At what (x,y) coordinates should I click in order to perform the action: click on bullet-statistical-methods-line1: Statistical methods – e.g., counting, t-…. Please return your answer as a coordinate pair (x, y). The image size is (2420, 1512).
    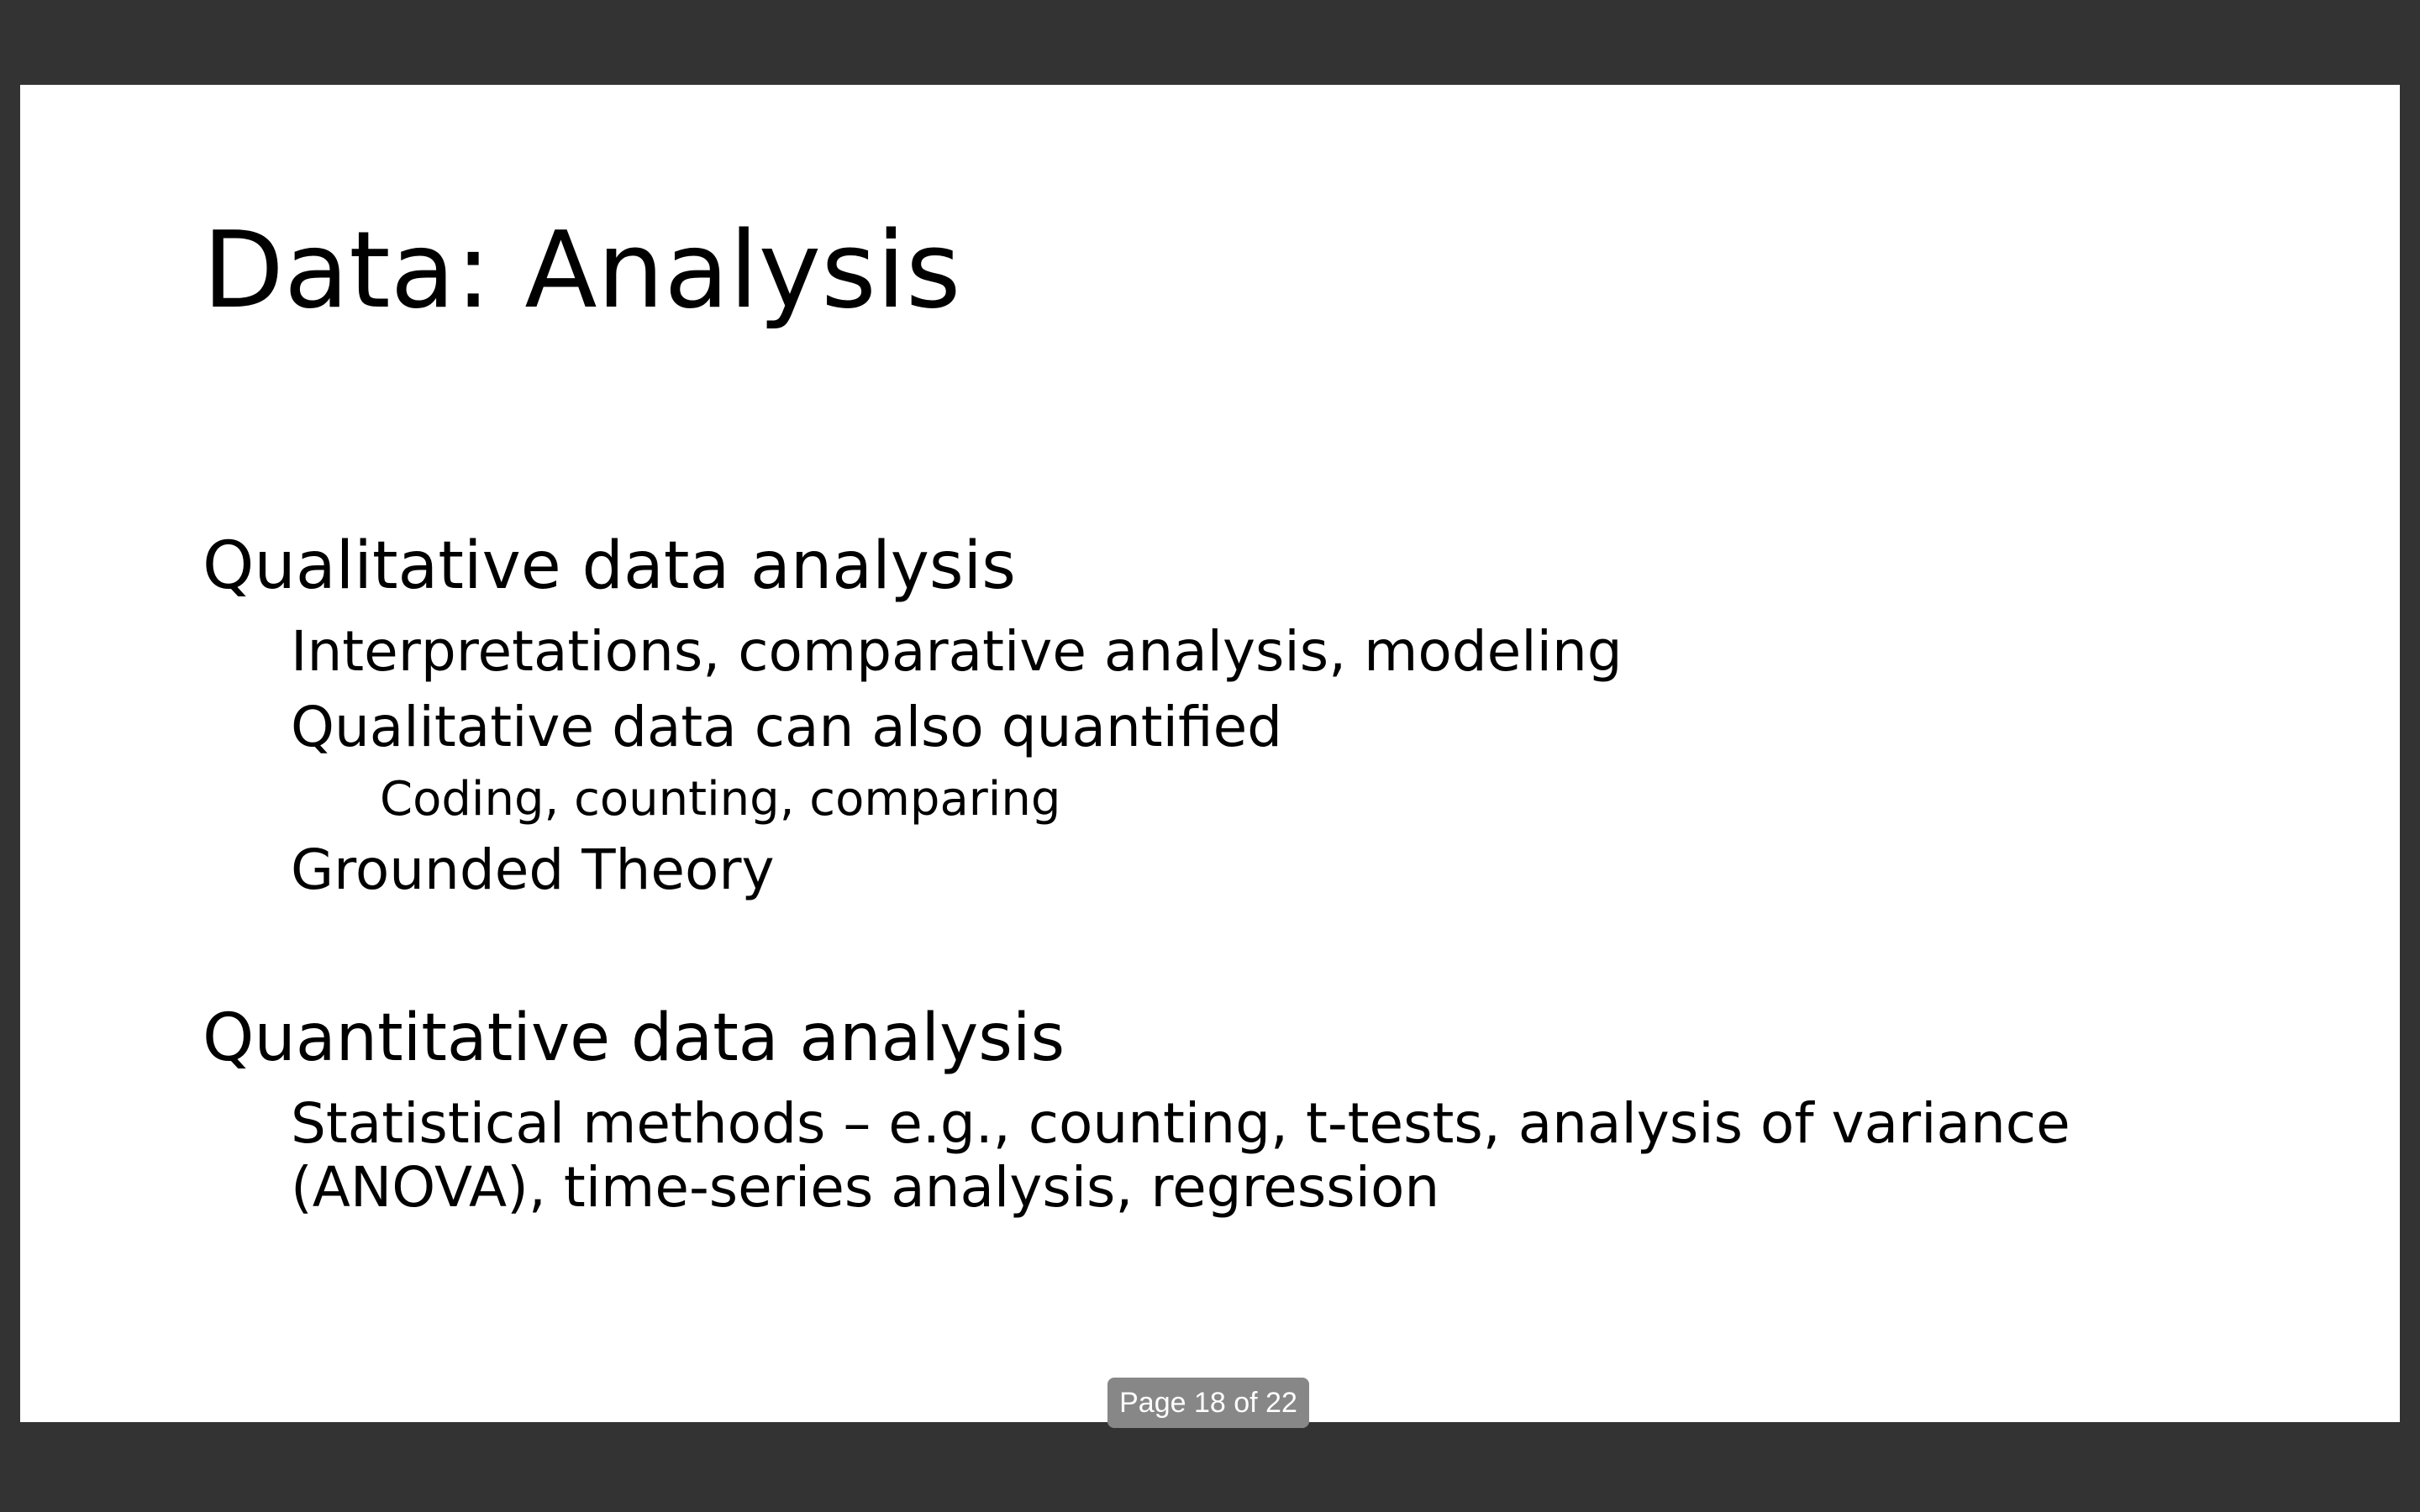
    Looking at the image, I should click on (1180, 1123).